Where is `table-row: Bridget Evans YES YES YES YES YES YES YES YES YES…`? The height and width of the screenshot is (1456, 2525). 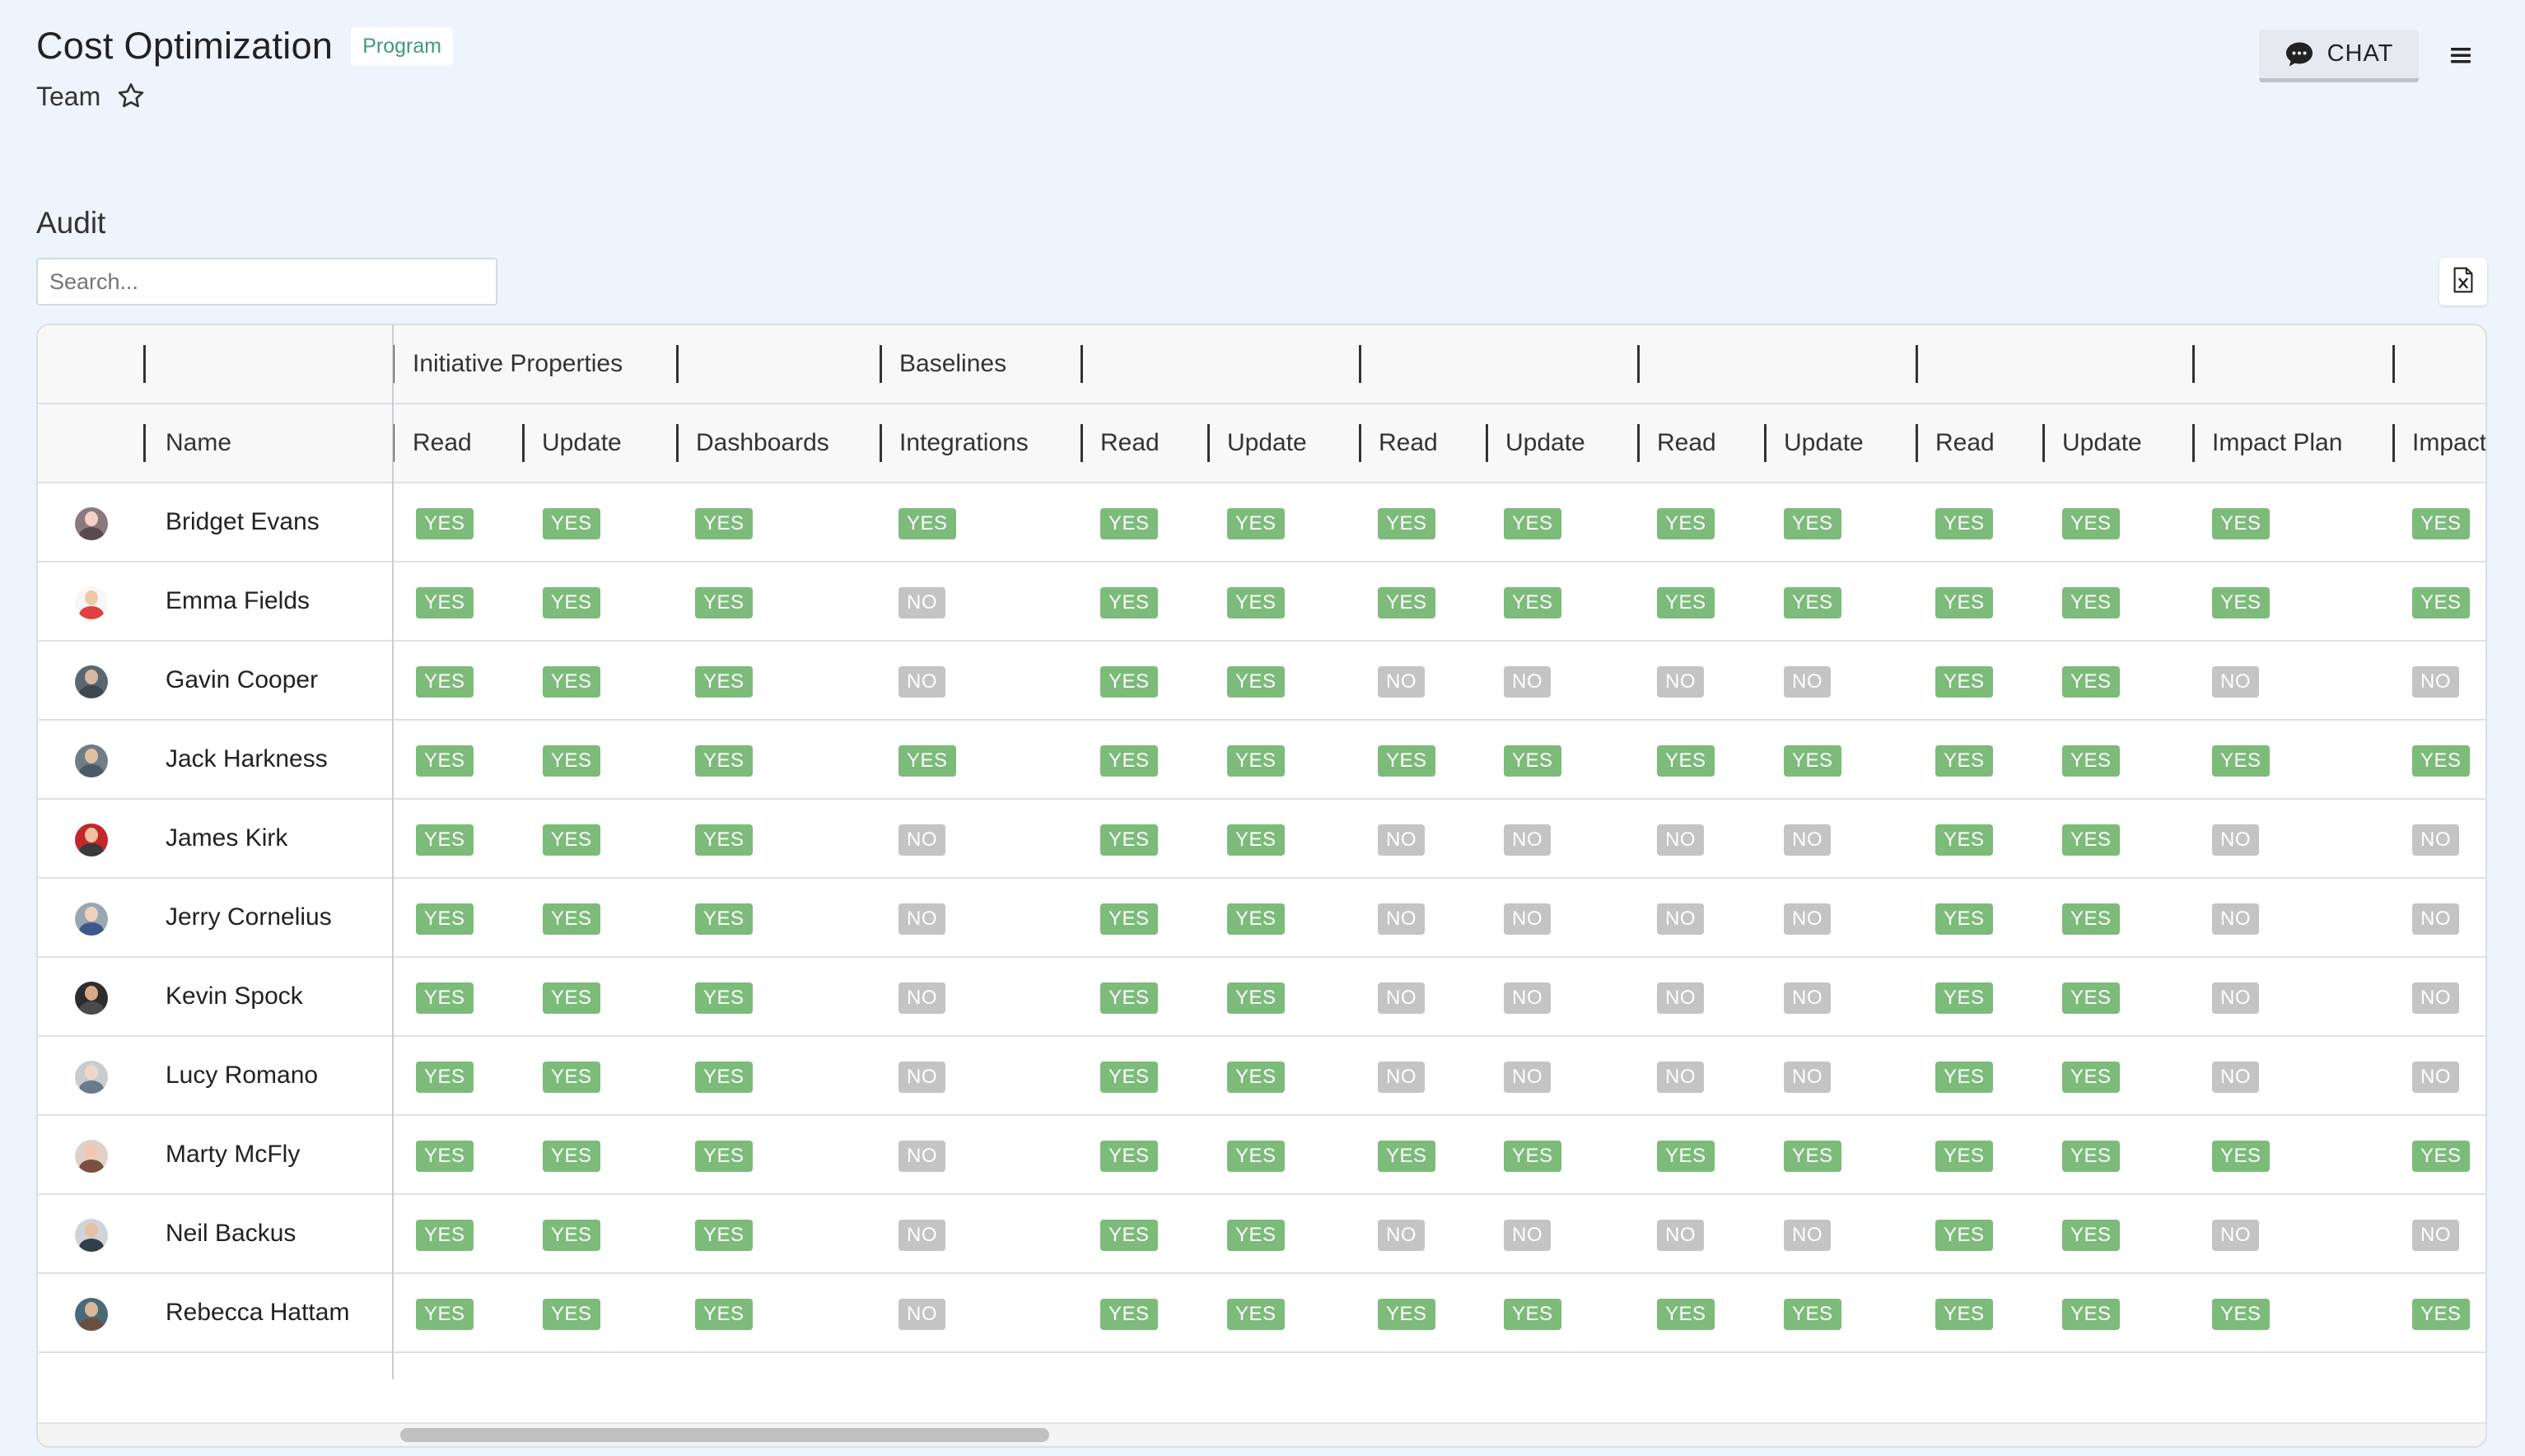
table-row: Bridget Evans YES YES YES YES YES YES YES YES YES… is located at coordinates (1261, 522).